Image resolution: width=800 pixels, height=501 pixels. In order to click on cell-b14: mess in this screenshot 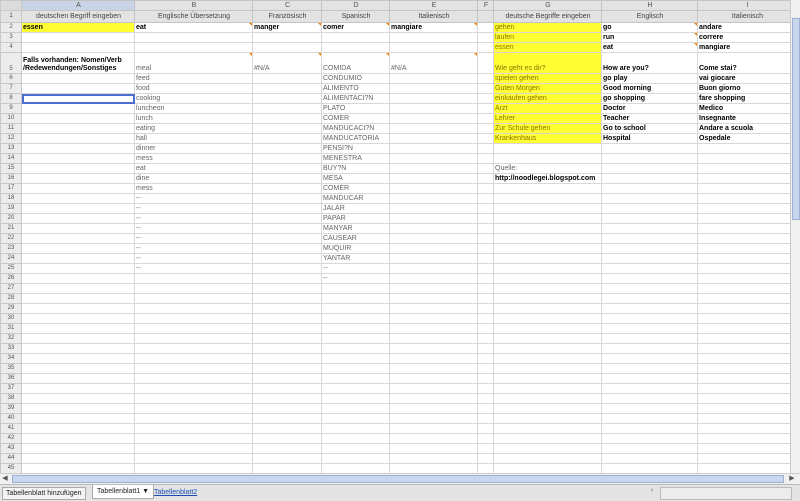, I will do `click(193, 158)`.